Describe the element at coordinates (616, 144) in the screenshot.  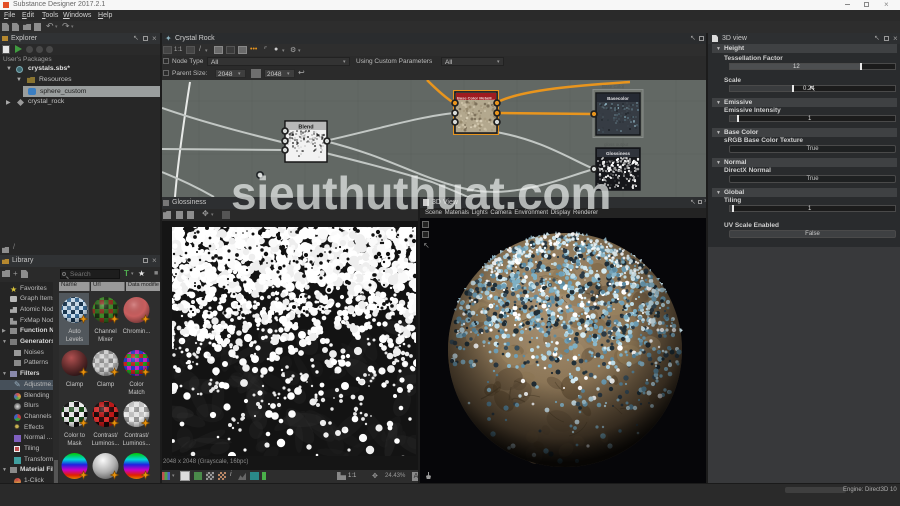
I see `svg-text: gloss output` at that location.